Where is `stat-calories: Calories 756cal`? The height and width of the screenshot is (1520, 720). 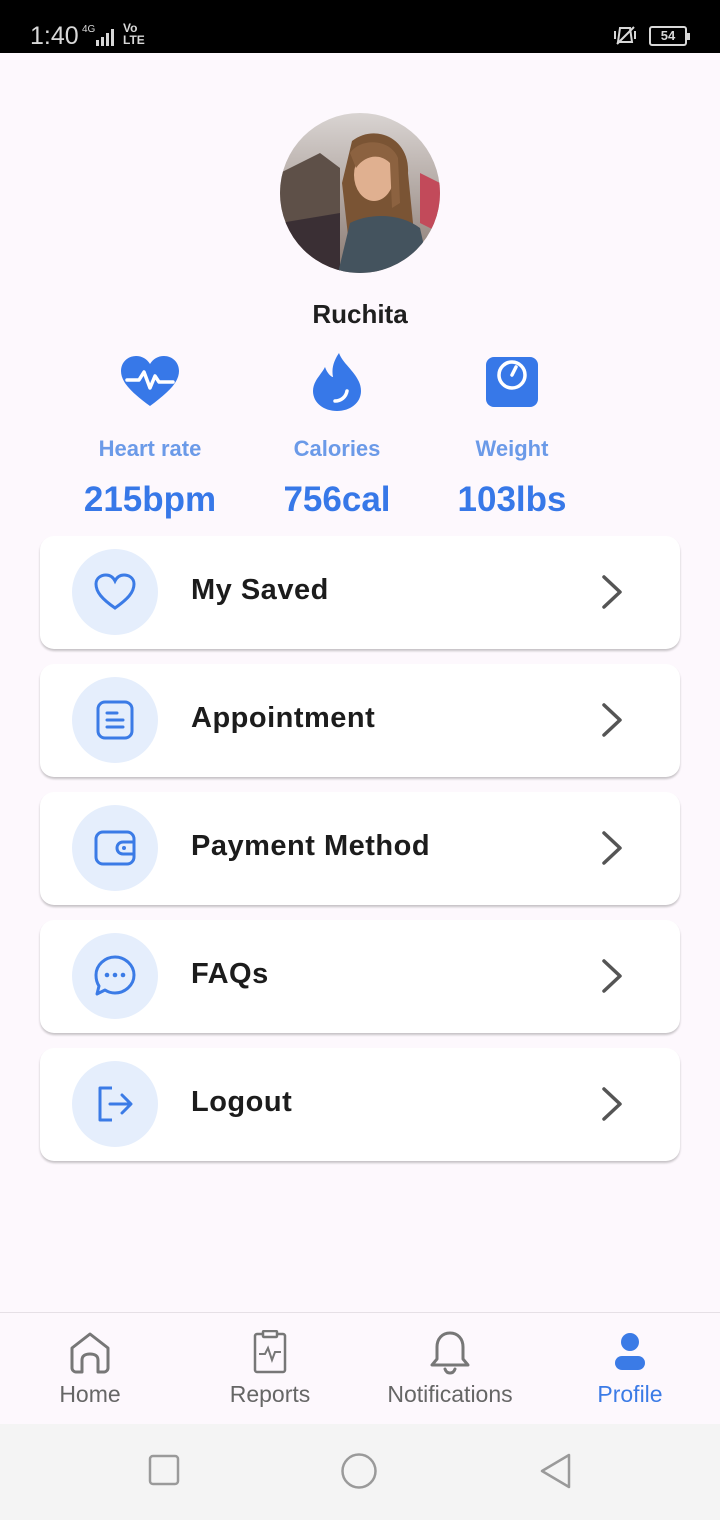
stat-calories: Calories 756cal is located at coordinates (337, 435).